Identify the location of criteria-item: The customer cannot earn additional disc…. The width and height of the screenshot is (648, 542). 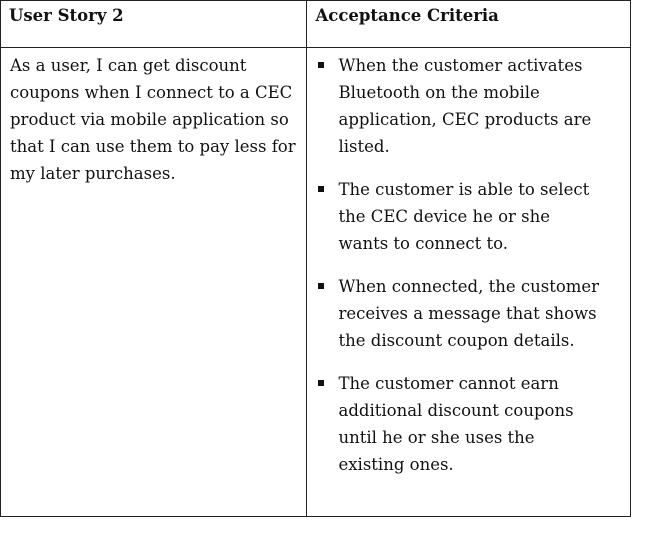
(458, 424).